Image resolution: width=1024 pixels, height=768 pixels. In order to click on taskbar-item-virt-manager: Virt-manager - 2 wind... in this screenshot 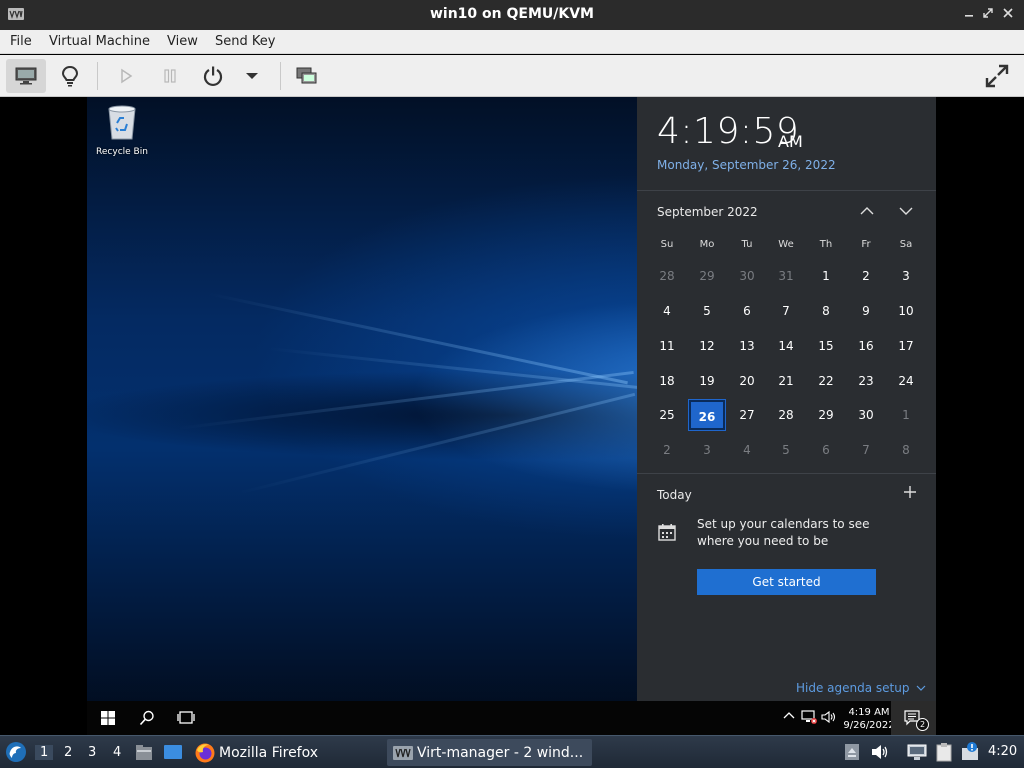, I will do `click(489, 752)`.